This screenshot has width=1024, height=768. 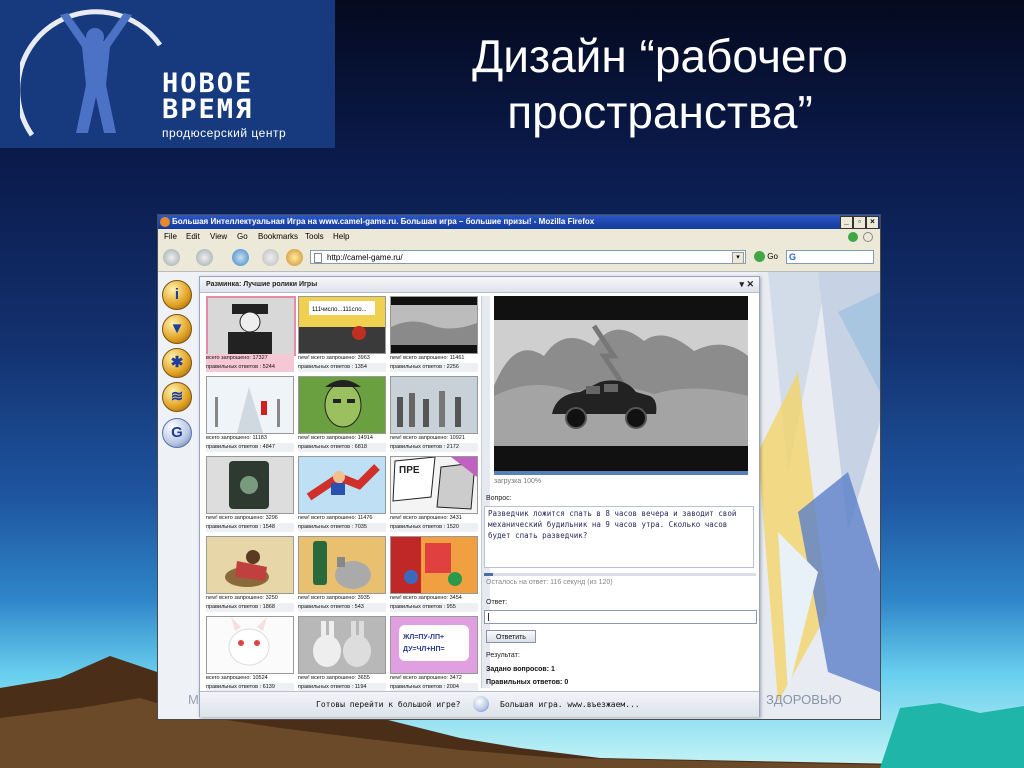 What do you see at coordinates (278, 237) in the screenshot?
I see `menu-bookmarks: Bookmarks` at bounding box center [278, 237].